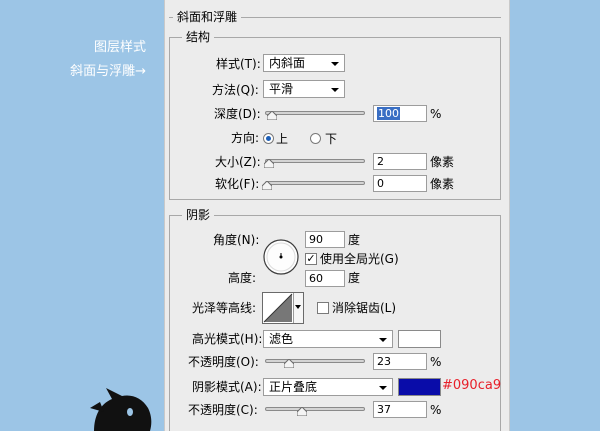 The height and width of the screenshot is (431, 600). What do you see at coordinates (227, 387) in the screenshot?
I see `shadow-mode-label: 阴影模式(A):` at bounding box center [227, 387].